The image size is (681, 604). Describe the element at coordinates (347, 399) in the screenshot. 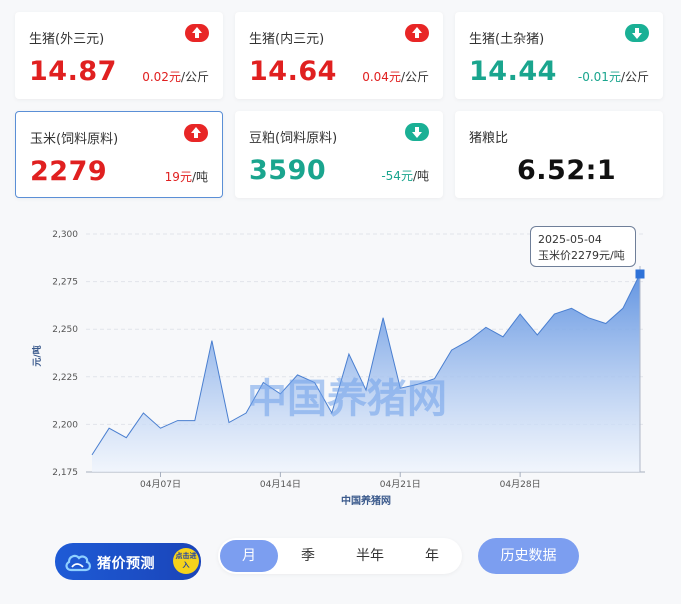

I see `watermark: 中国养猪网` at that location.